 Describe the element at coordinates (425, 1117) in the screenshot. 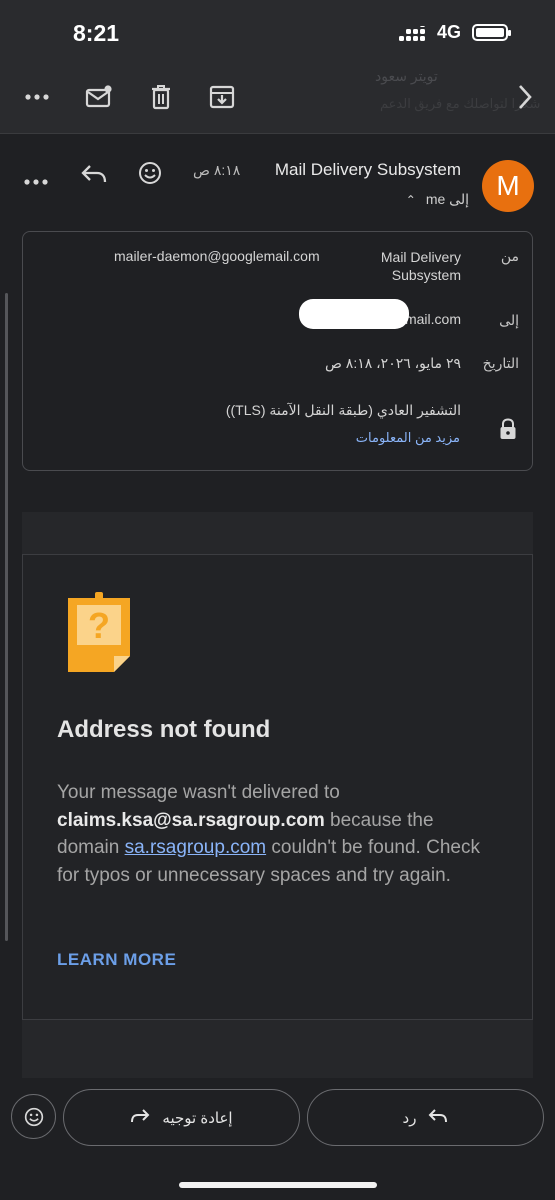

I see `reply-button: رد` at that location.